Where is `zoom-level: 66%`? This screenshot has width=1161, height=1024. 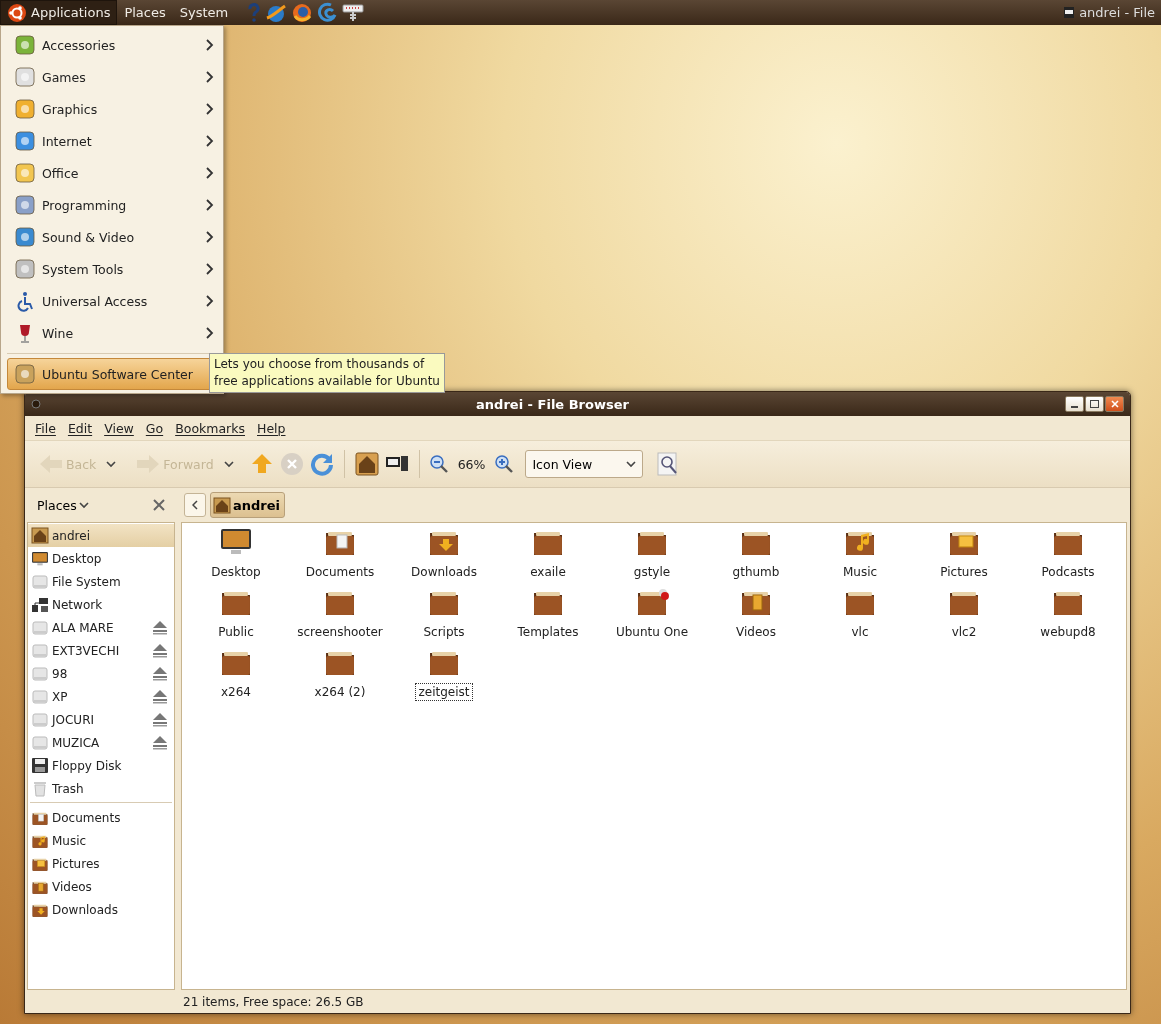
zoom-level: 66% is located at coordinates (471, 464).